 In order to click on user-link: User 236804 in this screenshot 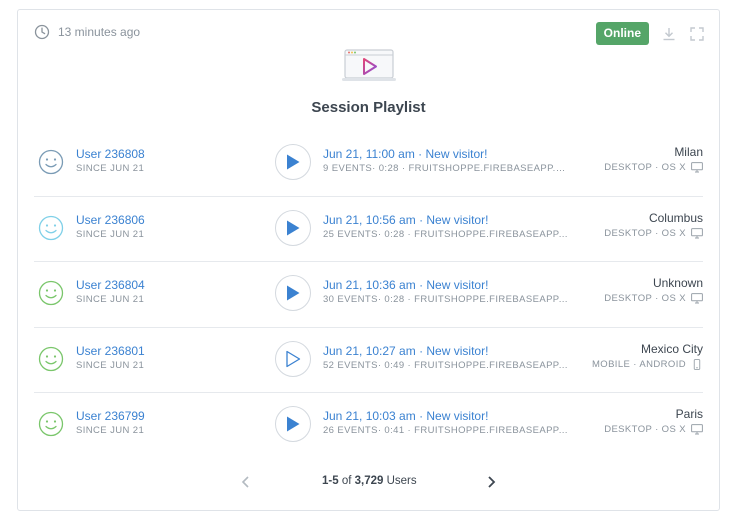, I will do `click(110, 285)`.